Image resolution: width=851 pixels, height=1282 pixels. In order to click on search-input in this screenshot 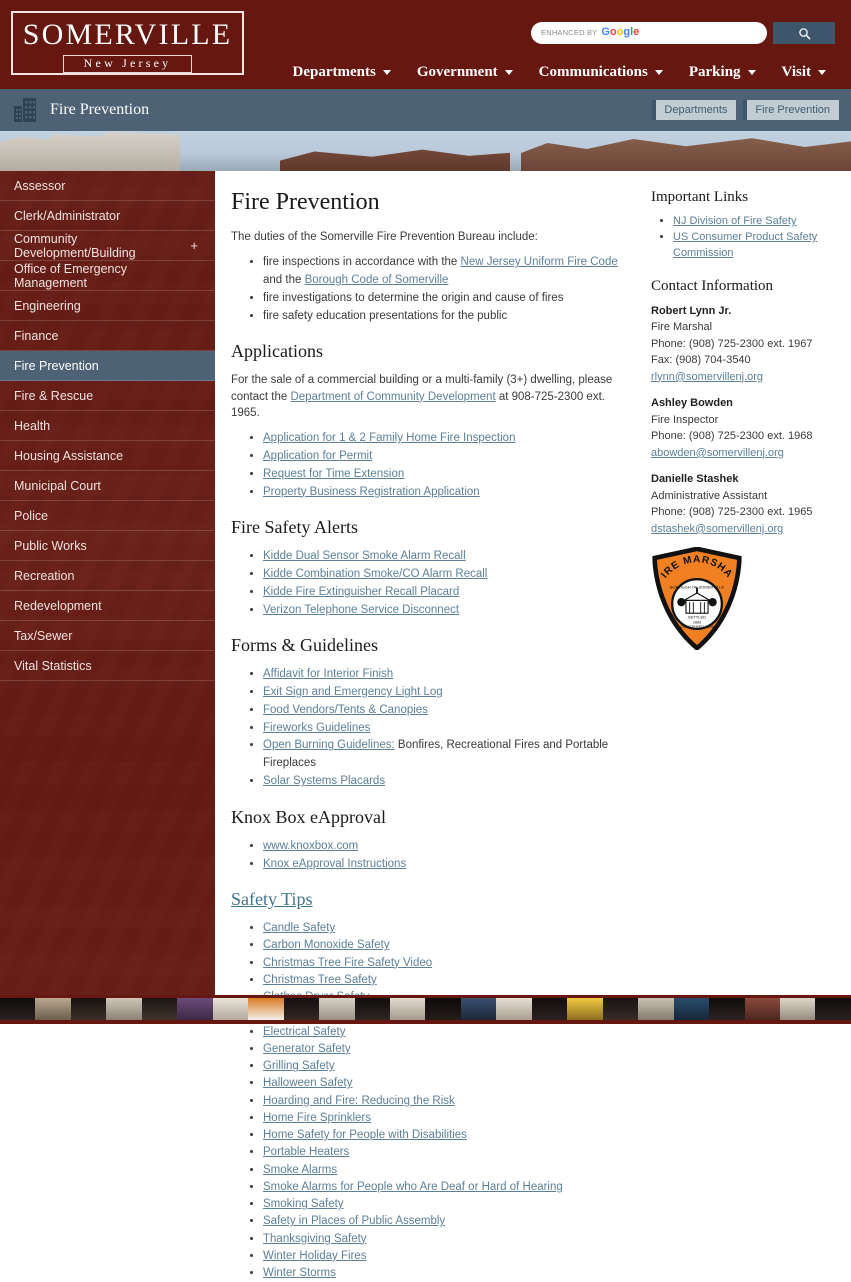, I will do `click(649, 33)`.